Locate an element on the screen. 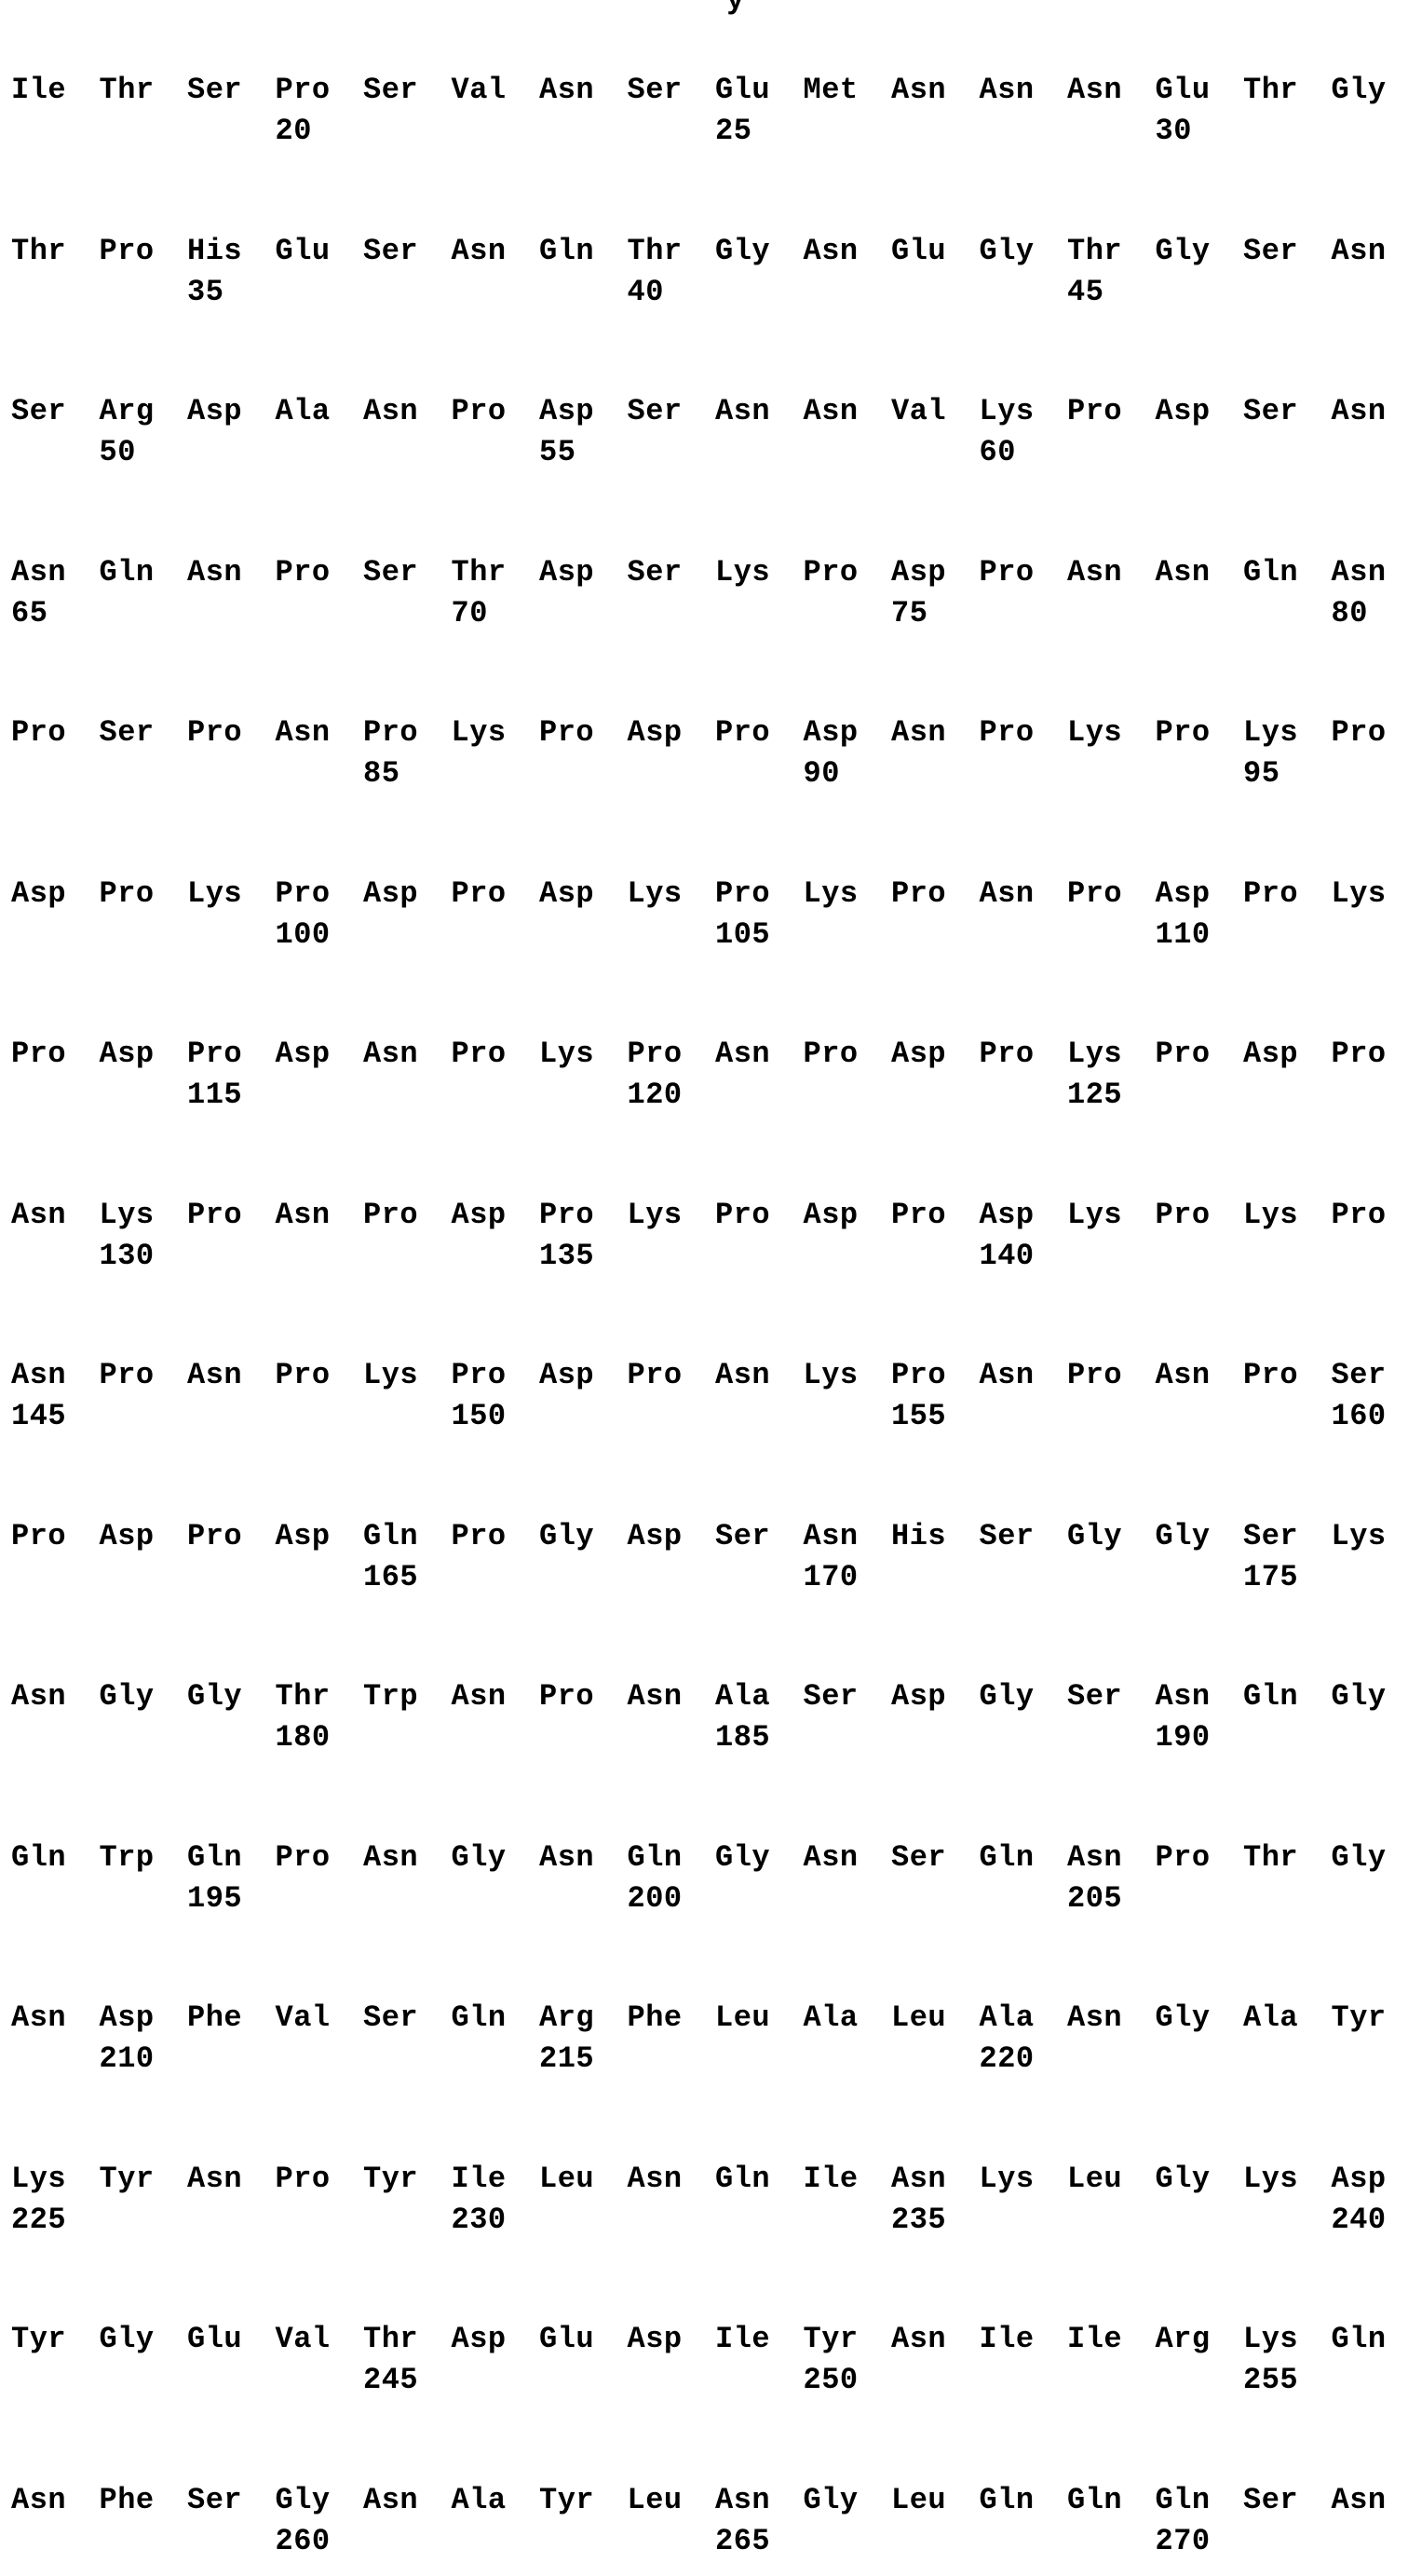 Image resolution: width=1408 pixels, height=2576 pixels. position-number: 240 is located at coordinates (1370, 2220).